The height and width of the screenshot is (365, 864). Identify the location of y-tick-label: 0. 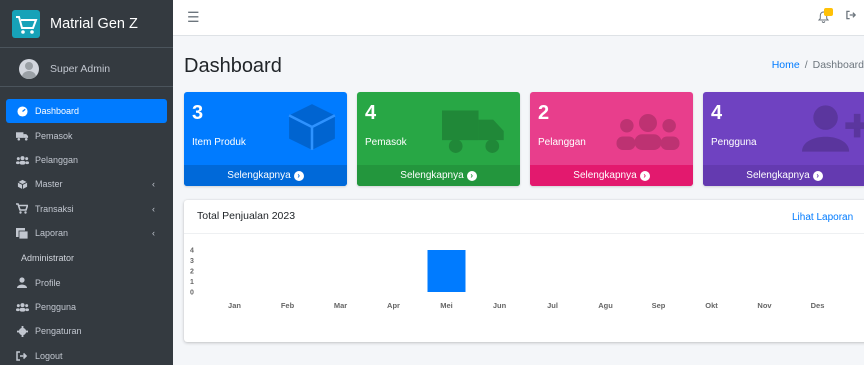
(192, 293).